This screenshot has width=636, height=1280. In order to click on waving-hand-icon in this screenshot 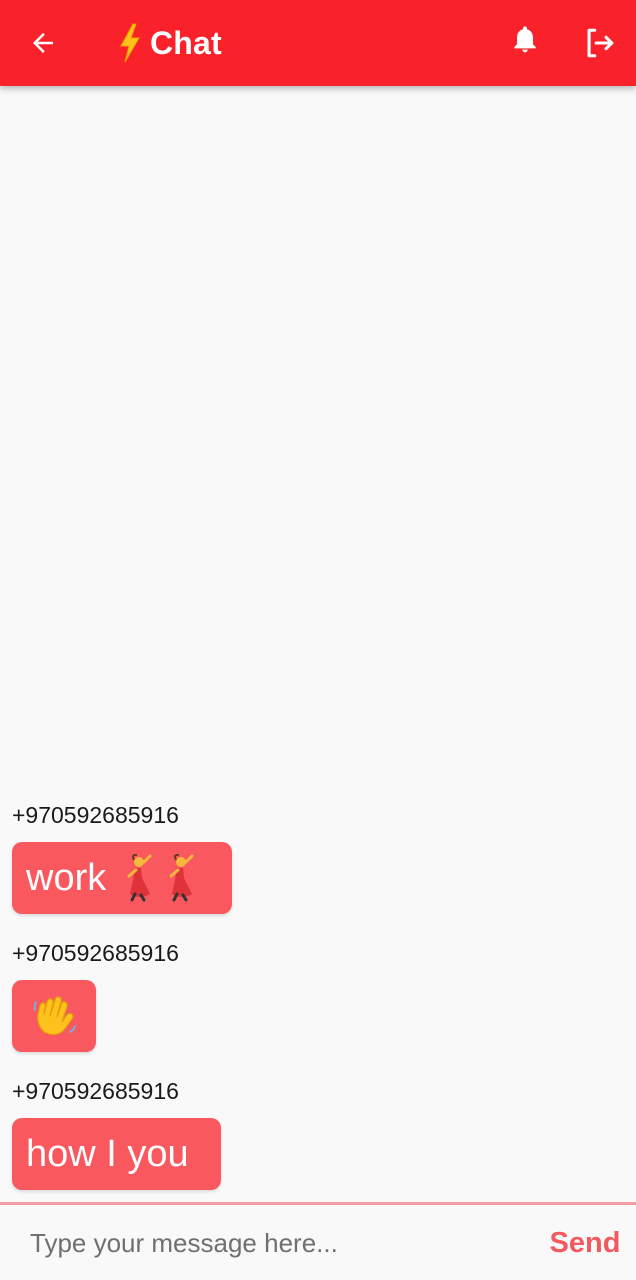, I will do `click(54, 1016)`.